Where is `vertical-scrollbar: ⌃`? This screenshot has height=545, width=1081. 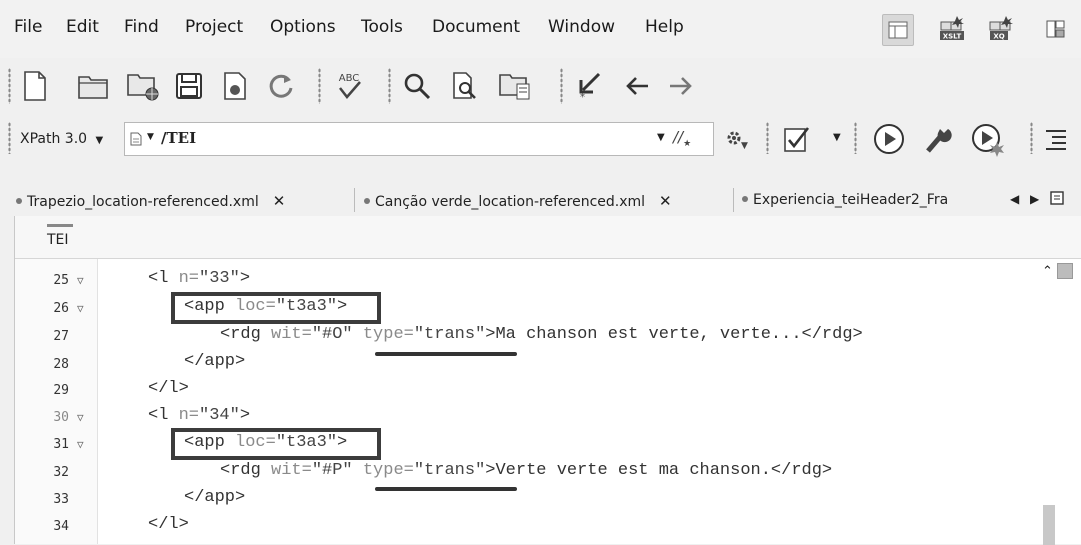
vertical-scrollbar: ⌃ is located at coordinates (1060, 402).